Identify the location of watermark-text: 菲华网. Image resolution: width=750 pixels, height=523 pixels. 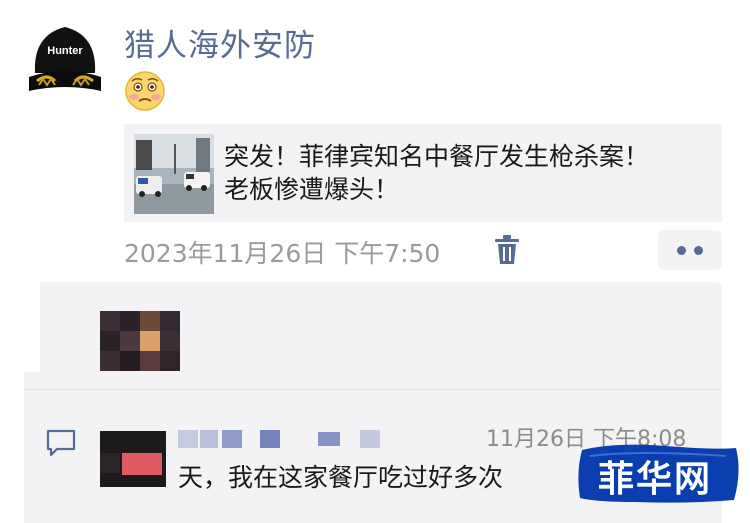
(655, 479).